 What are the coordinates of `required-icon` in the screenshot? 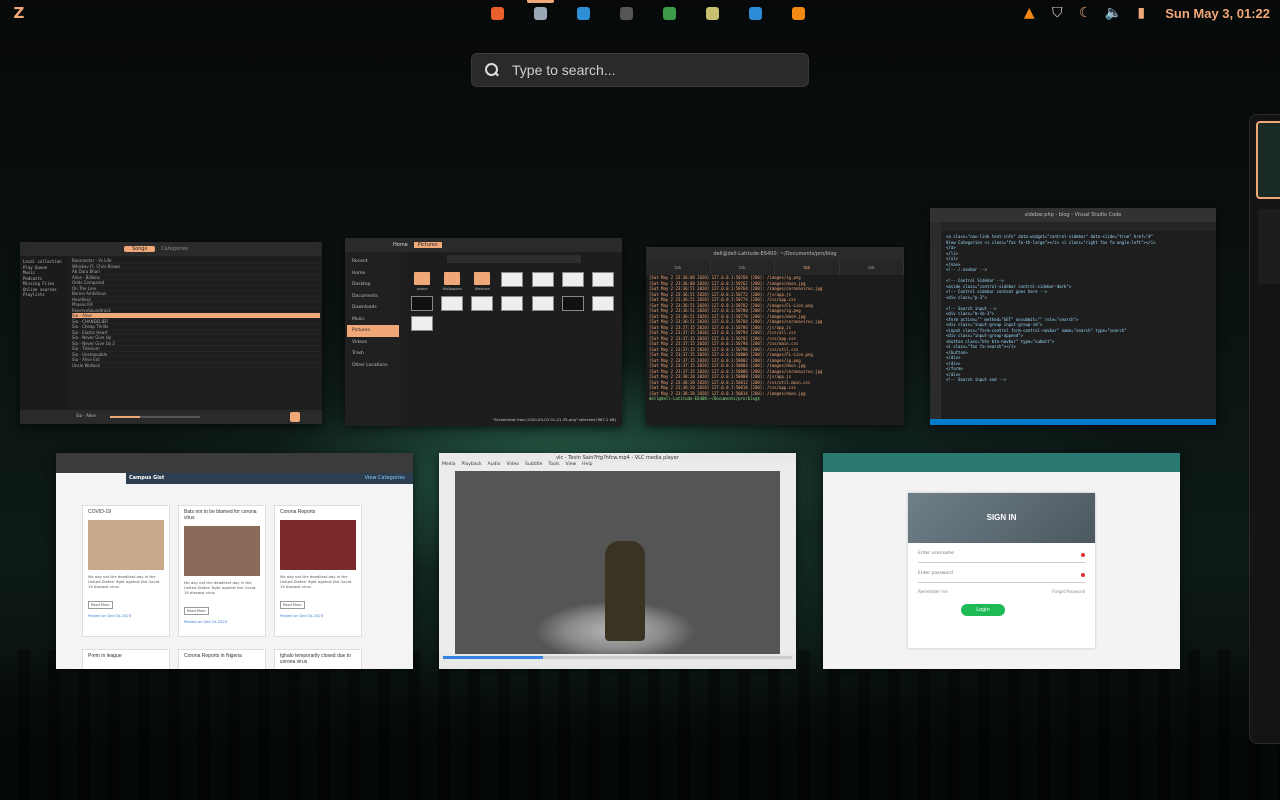 It's located at (1083, 575).